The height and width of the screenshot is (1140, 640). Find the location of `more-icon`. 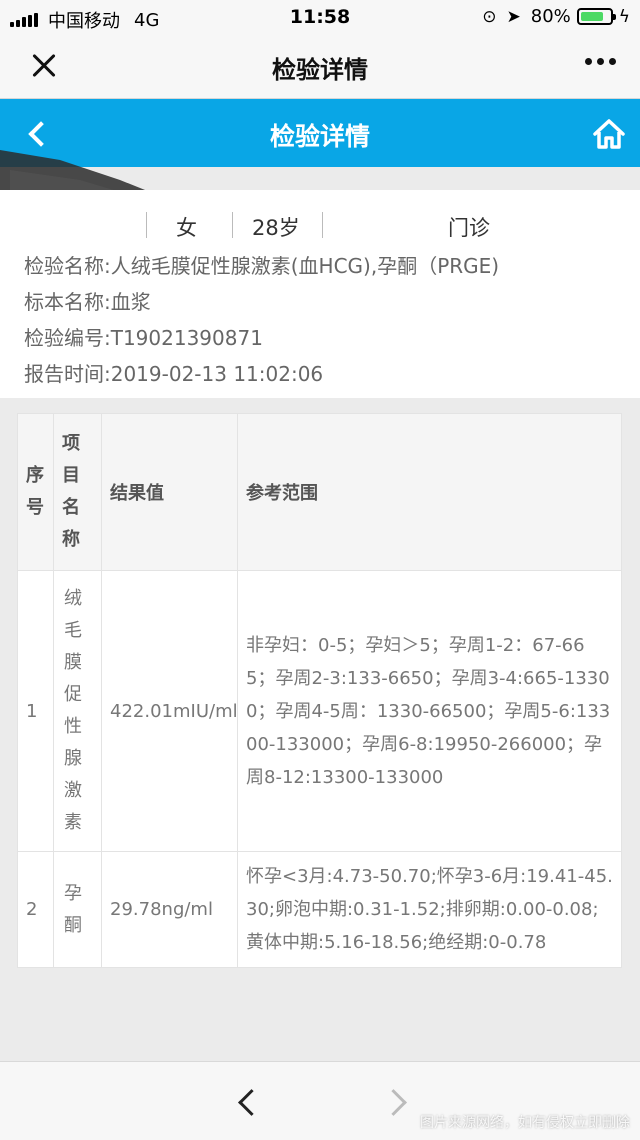

more-icon is located at coordinates (598, 61).